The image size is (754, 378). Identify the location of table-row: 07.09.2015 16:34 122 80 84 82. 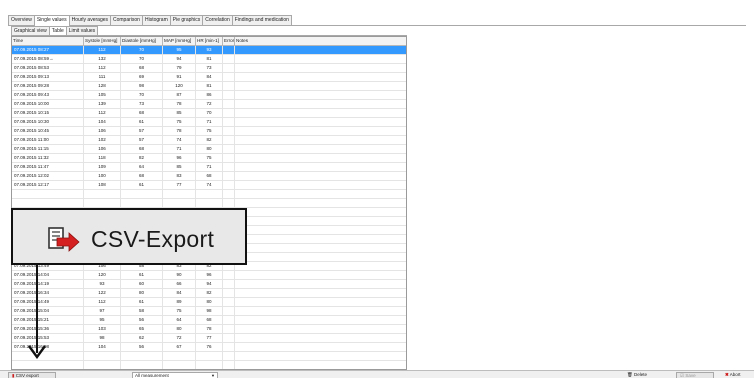
(209, 293).